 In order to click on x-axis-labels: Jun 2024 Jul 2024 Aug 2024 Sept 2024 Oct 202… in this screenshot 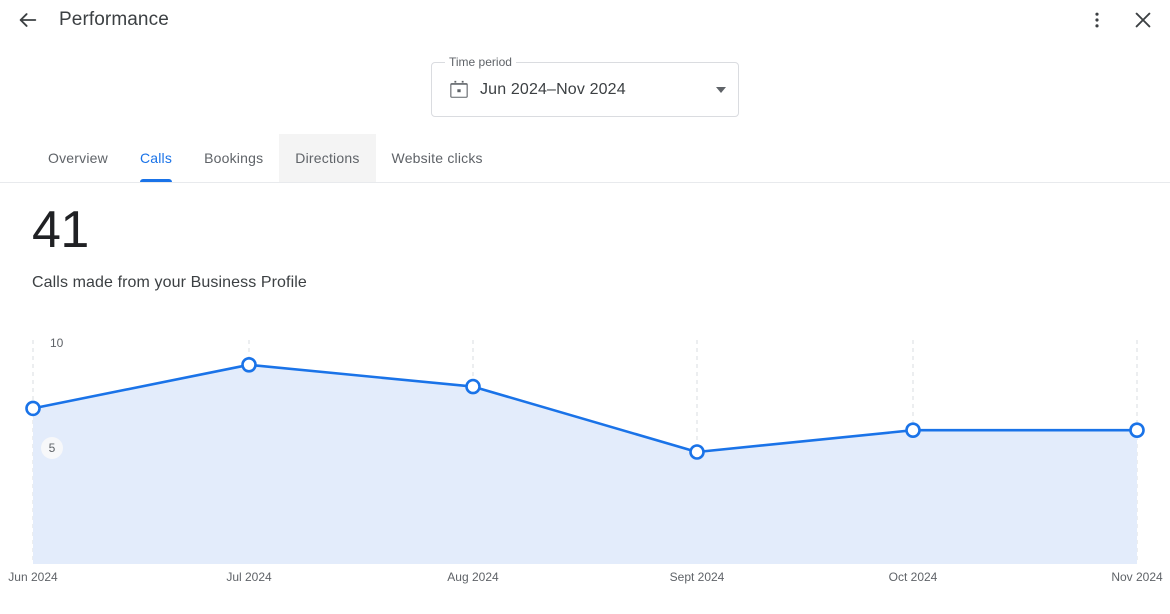, I will do `click(585, 580)`.